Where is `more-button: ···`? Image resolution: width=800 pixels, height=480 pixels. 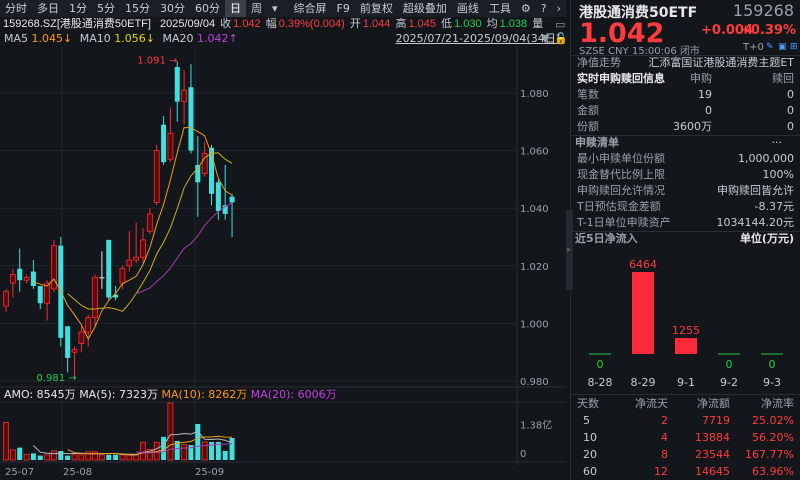
more-button: ··· is located at coordinates (777, 143).